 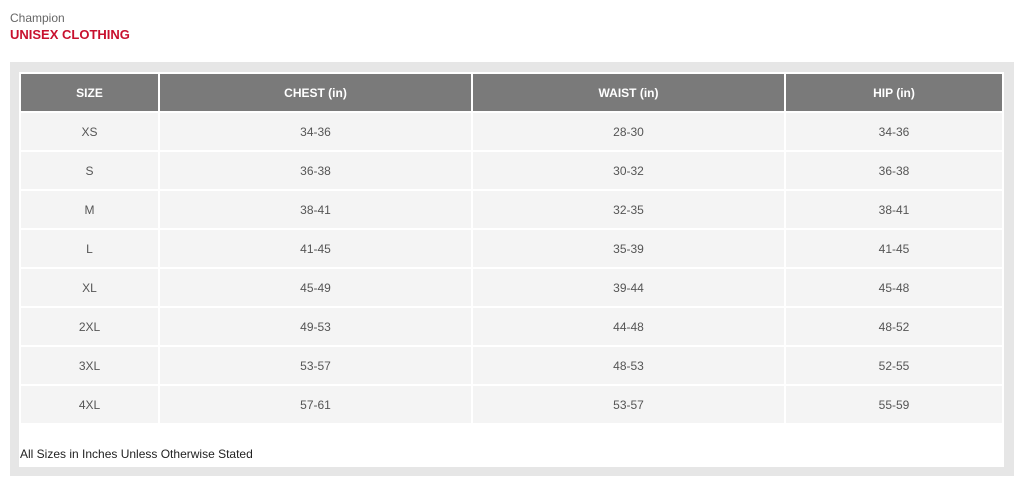 What do you see at coordinates (894, 131) in the screenshot?
I see `hip-cell: 34-36` at bounding box center [894, 131].